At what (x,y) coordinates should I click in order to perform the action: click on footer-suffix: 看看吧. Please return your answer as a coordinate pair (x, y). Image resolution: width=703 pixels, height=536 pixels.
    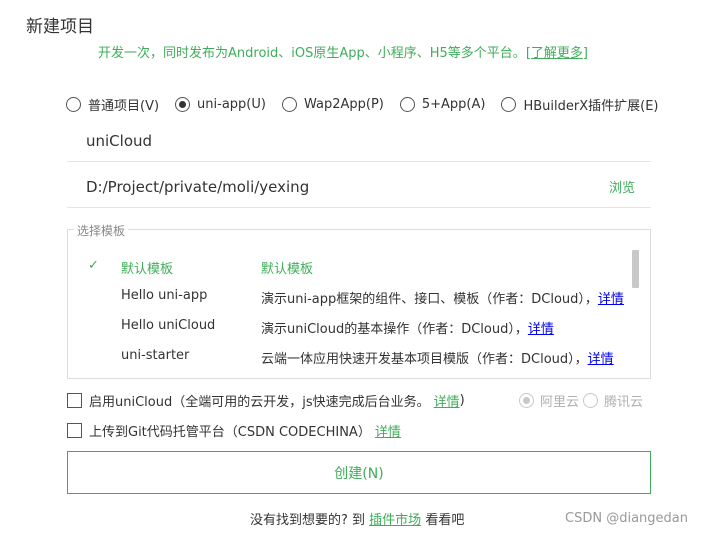
    Looking at the image, I should click on (443, 520).